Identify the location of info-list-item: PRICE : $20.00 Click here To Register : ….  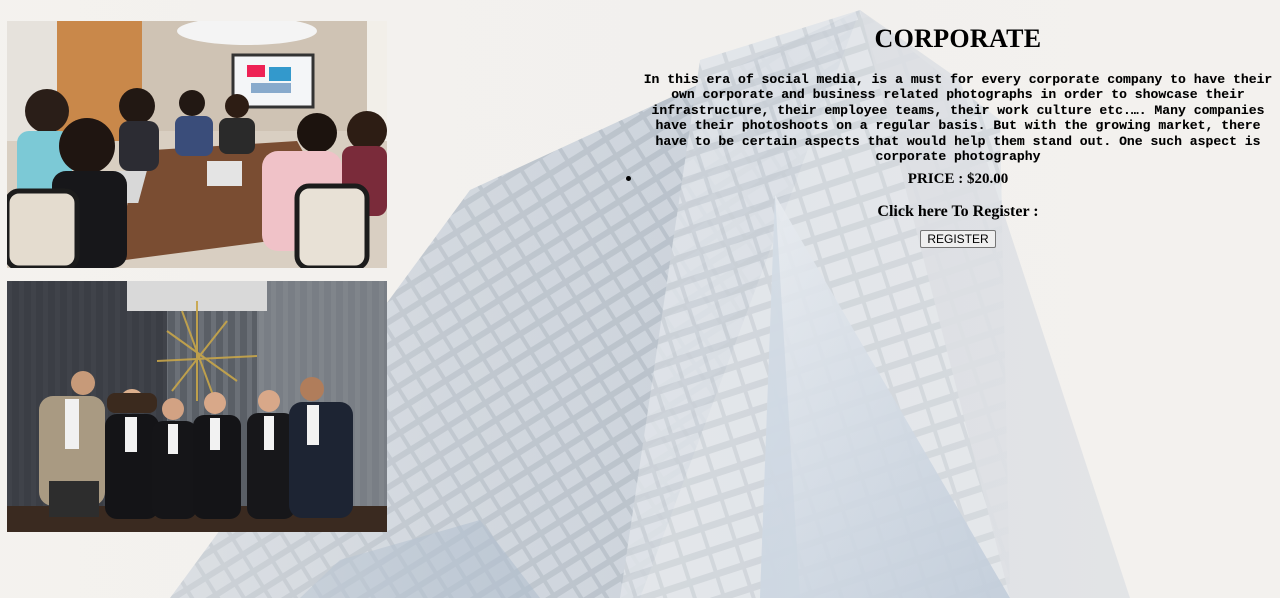
(951, 209).